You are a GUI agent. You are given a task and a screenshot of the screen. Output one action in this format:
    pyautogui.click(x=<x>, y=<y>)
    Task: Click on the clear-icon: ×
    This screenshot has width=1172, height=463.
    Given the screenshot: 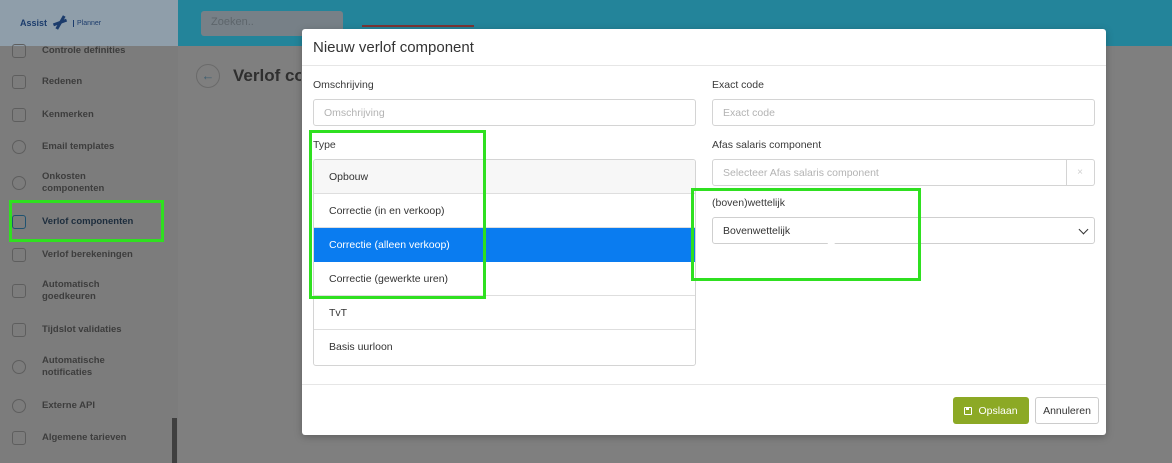 What is the action you would take?
    pyautogui.click(x=1080, y=172)
    